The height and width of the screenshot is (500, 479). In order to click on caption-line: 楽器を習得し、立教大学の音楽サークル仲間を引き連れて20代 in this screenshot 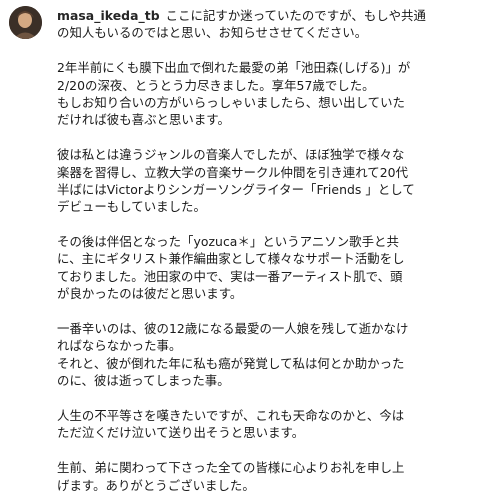, I will do `click(233, 172)`.